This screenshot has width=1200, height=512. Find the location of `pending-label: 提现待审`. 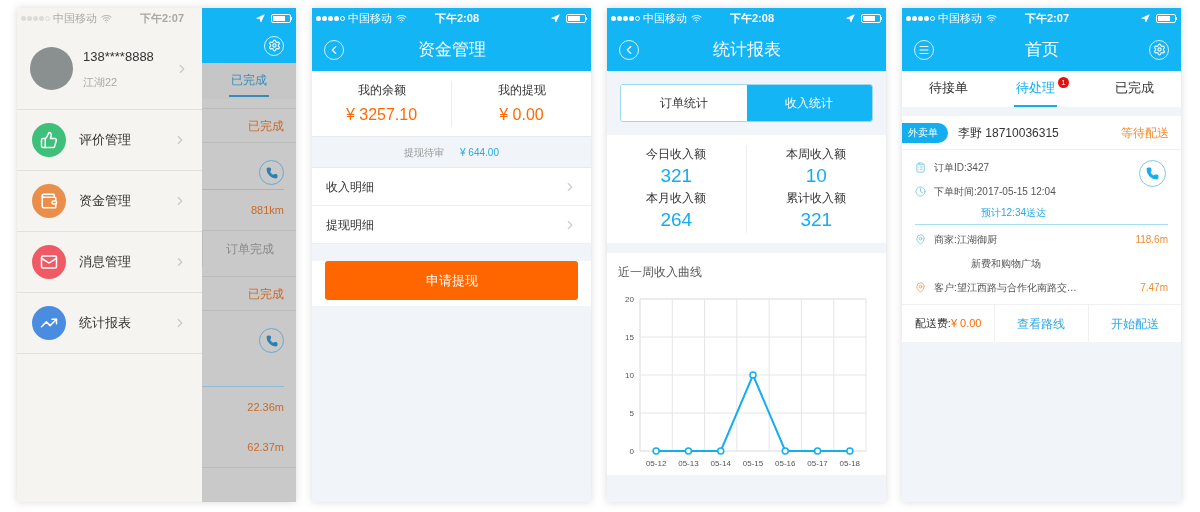

pending-label: 提现待审 is located at coordinates (424, 152).